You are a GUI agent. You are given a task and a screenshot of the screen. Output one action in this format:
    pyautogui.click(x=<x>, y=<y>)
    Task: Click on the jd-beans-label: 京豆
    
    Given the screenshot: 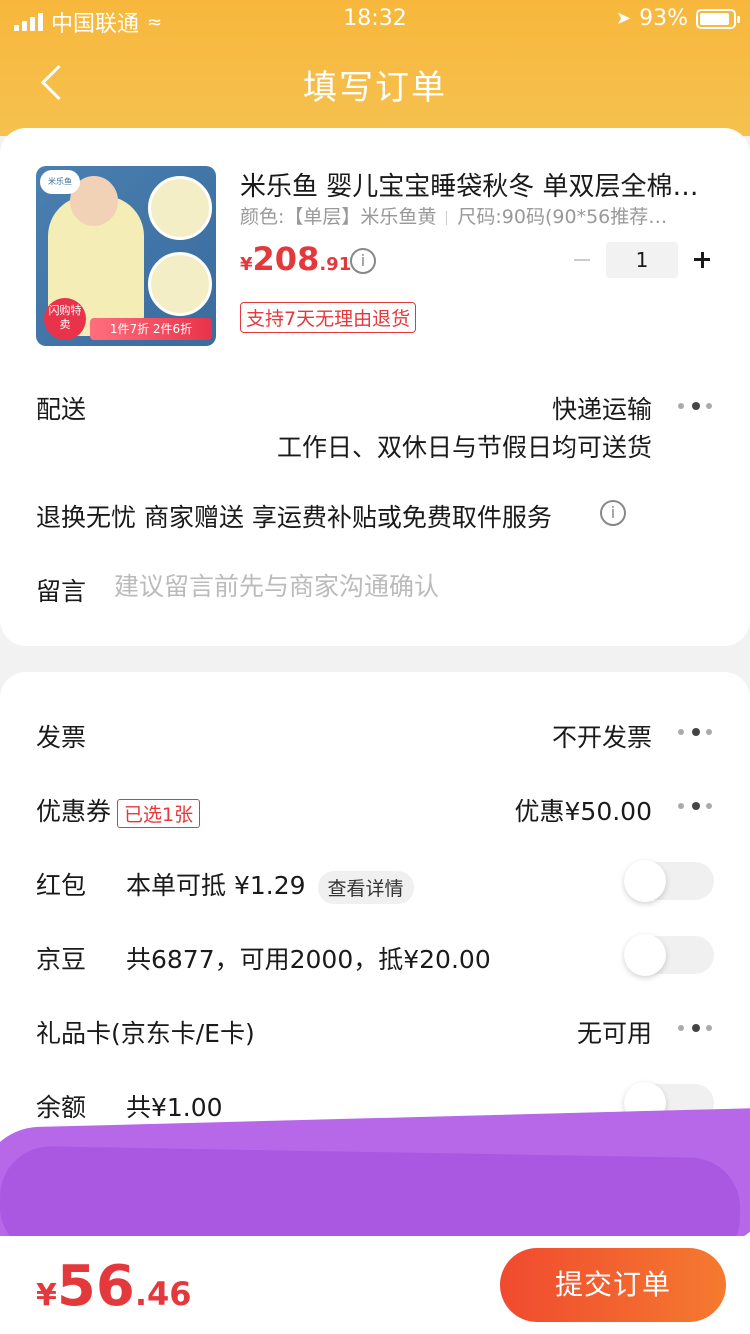 What is the action you would take?
    pyautogui.click(x=61, y=959)
    